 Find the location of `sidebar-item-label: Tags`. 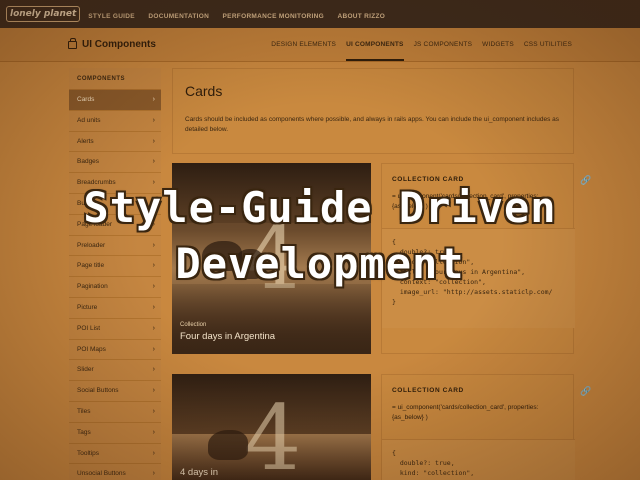

sidebar-item-label: Tags is located at coordinates (84, 432).